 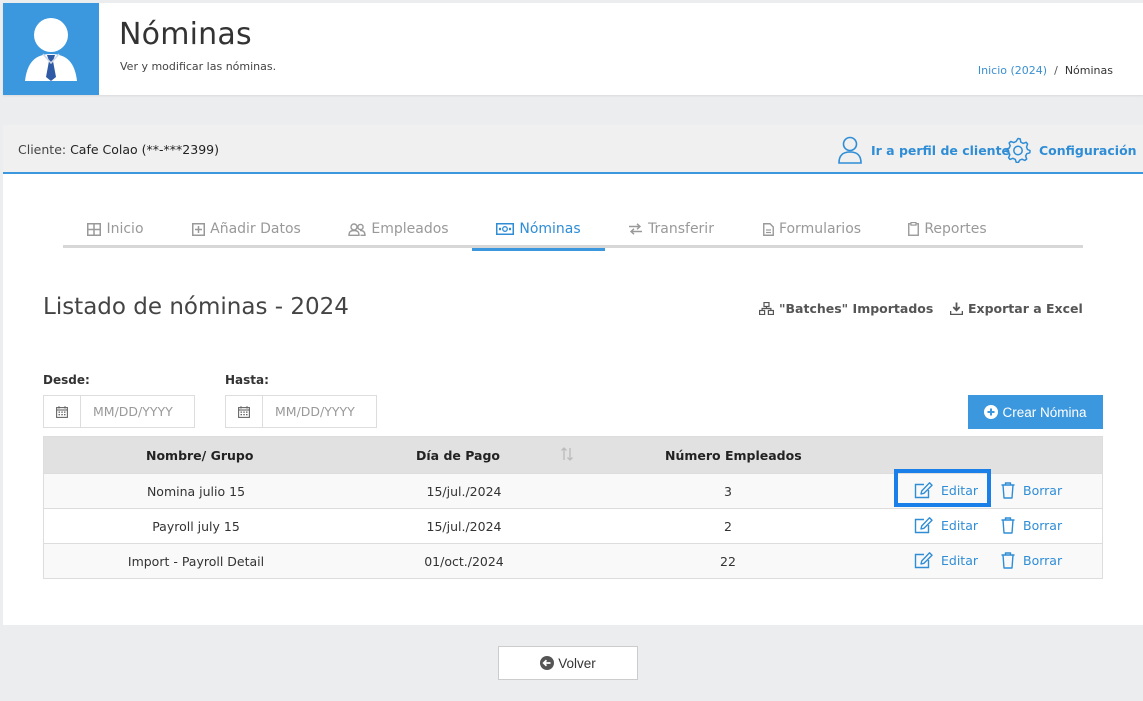 What do you see at coordinates (247, 380) in the screenshot?
I see `to-date-label: Hasta:` at bounding box center [247, 380].